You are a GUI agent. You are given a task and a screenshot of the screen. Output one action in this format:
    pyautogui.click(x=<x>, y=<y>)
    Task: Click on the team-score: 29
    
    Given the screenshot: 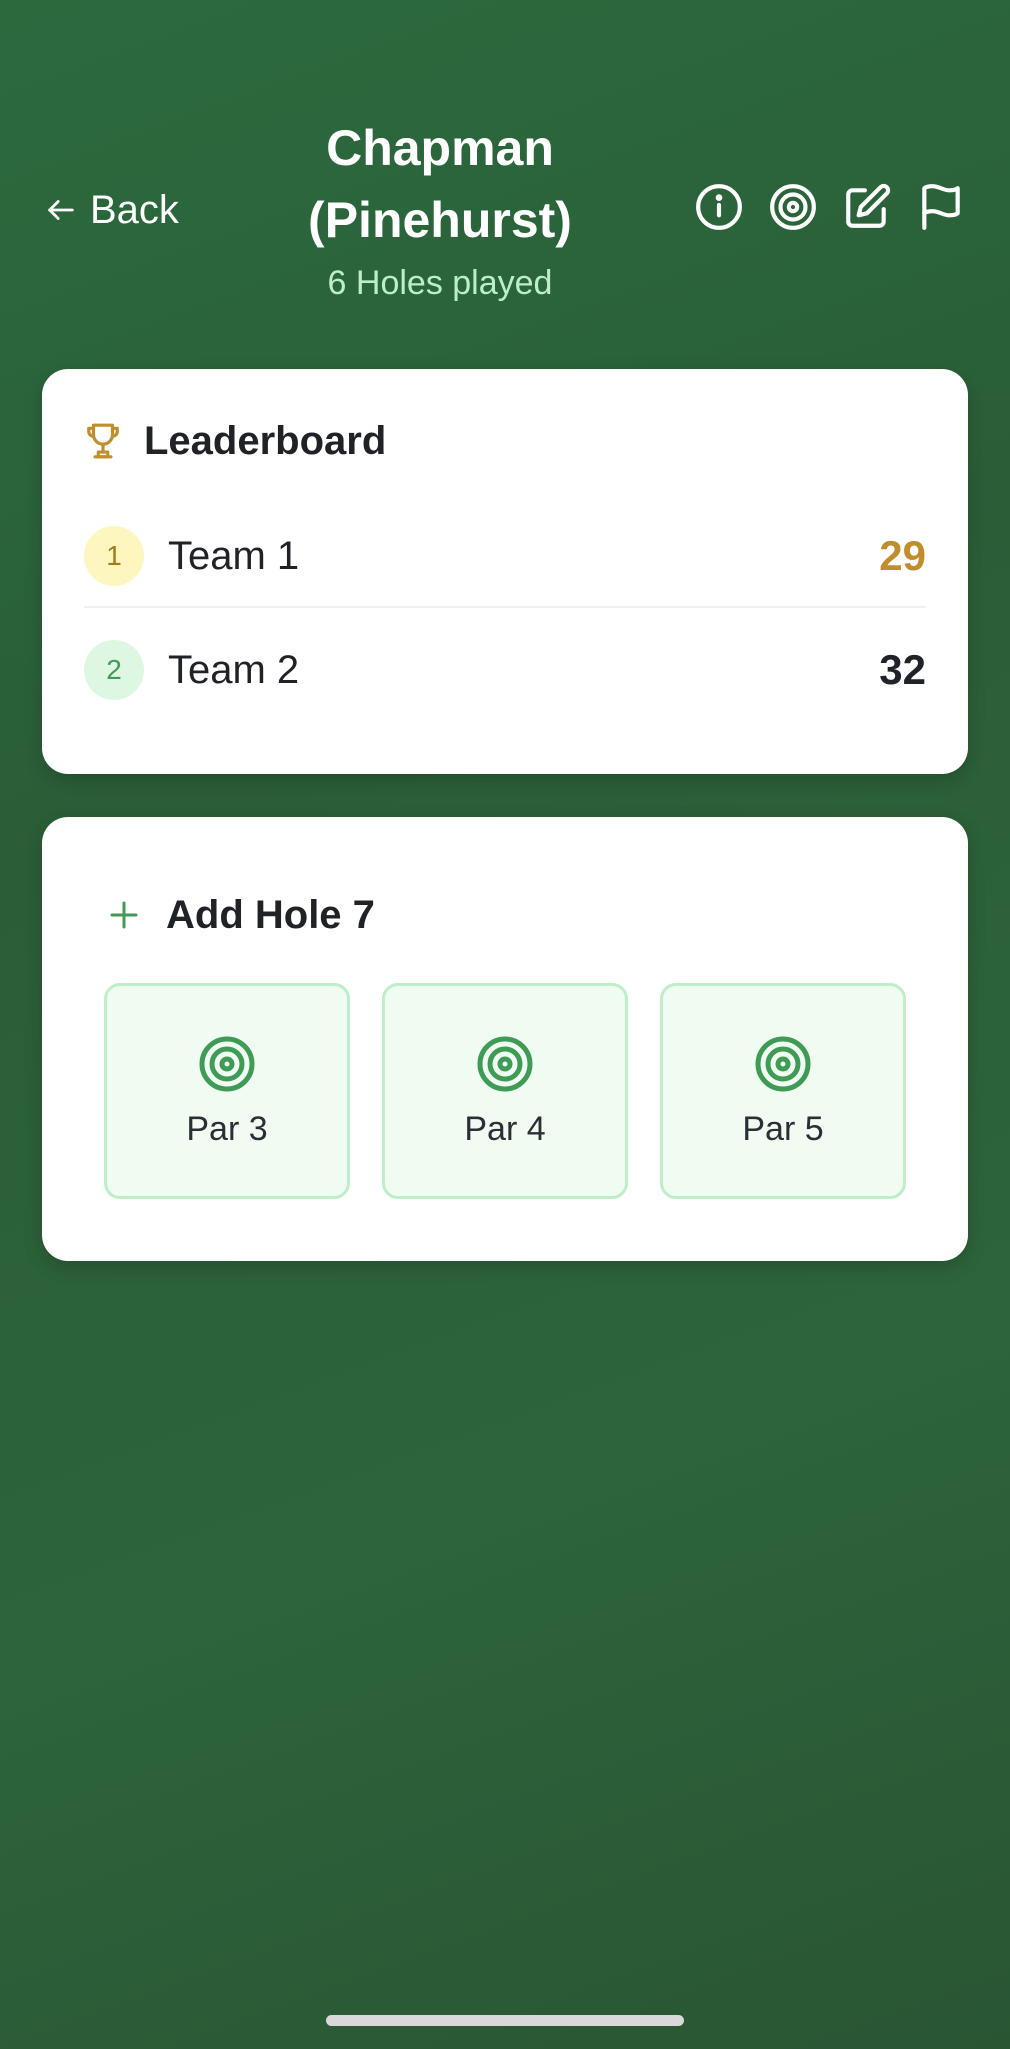 What is the action you would take?
    pyautogui.click(x=902, y=555)
    